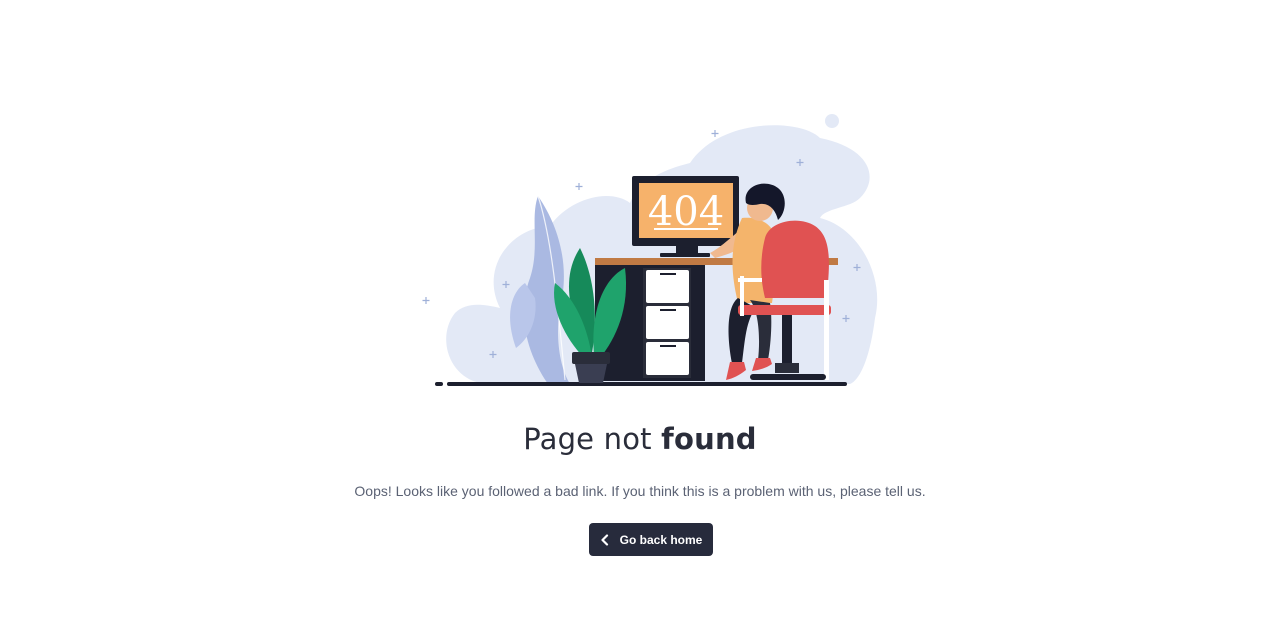 The image size is (1280, 640). I want to click on page-title: Page not found, so click(640, 439).